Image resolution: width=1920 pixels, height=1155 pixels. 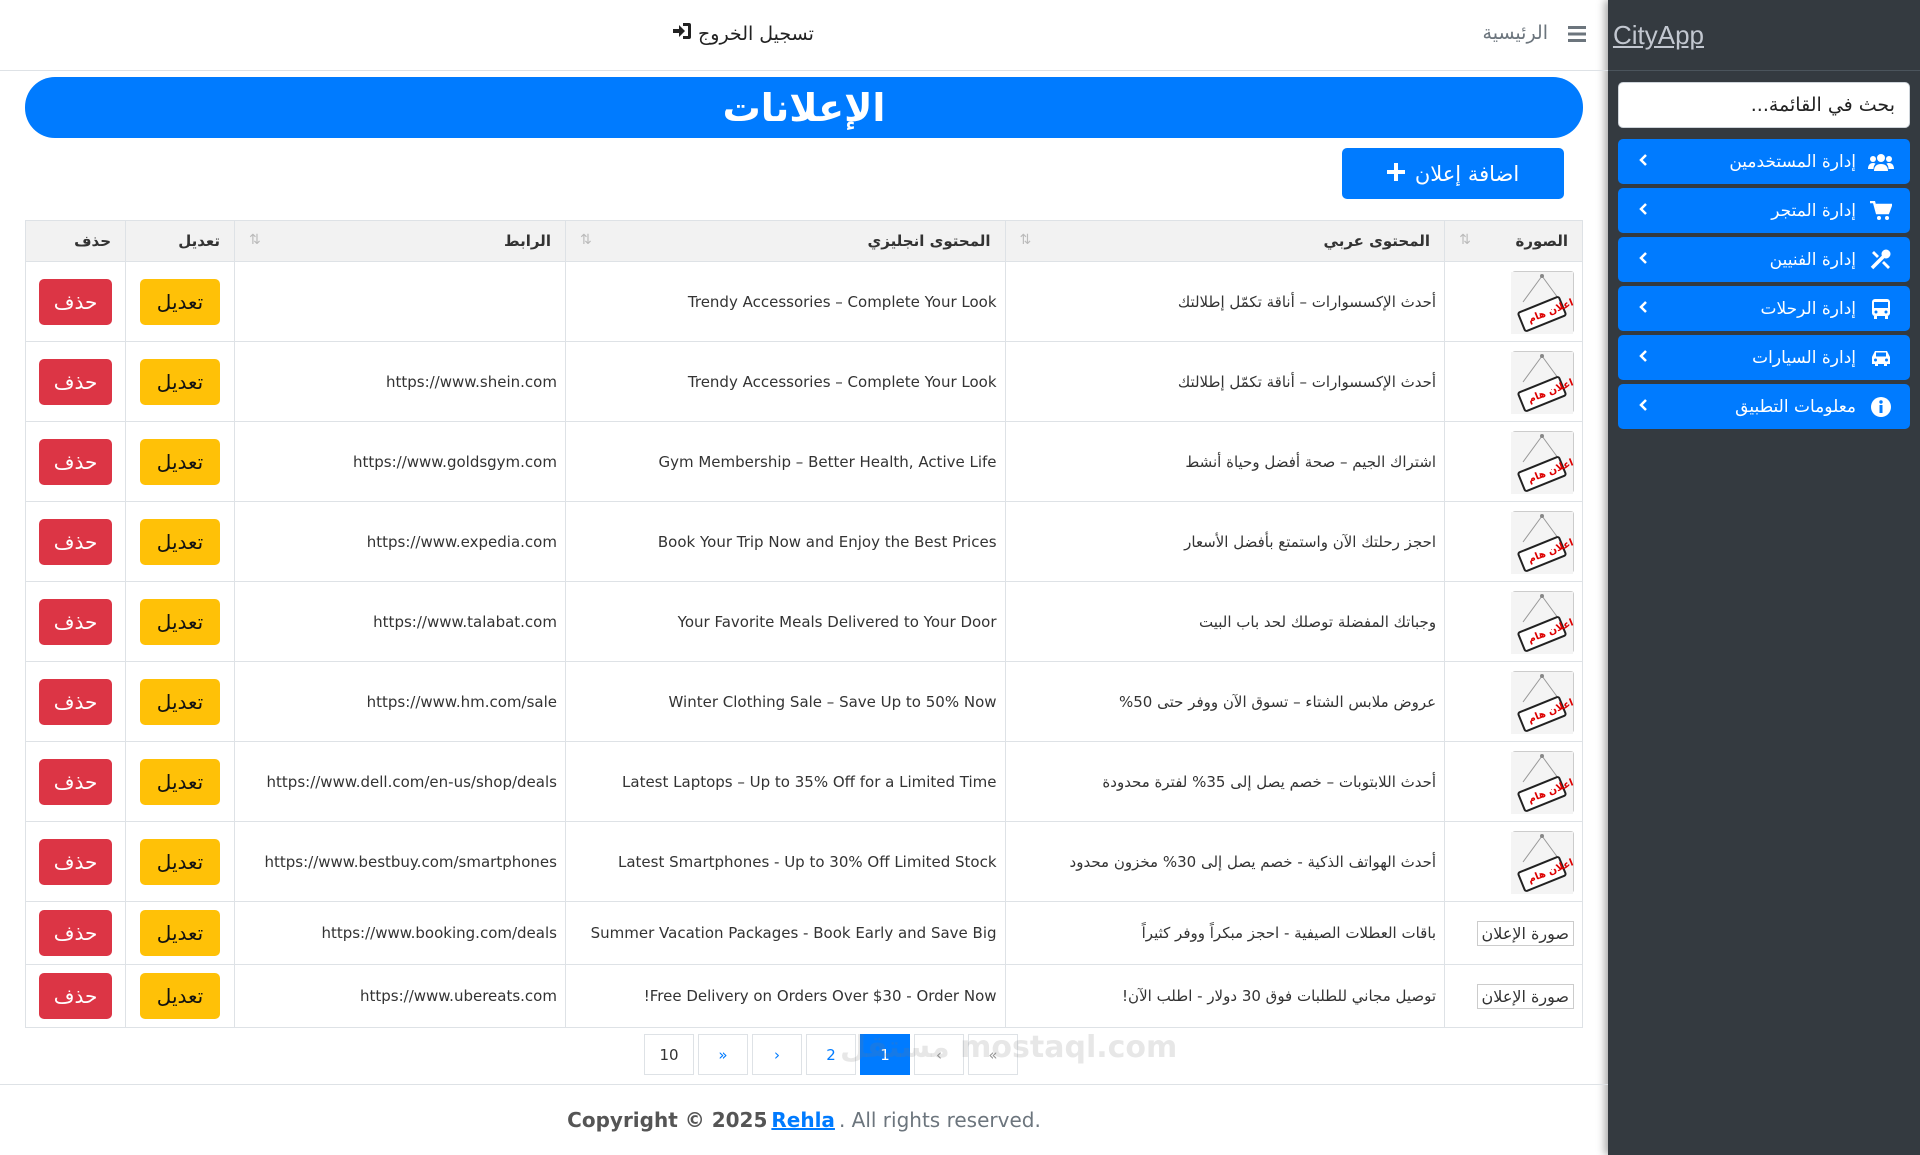 I want to click on add-ad-button: اضافة إعلان, so click(x=1453, y=173).